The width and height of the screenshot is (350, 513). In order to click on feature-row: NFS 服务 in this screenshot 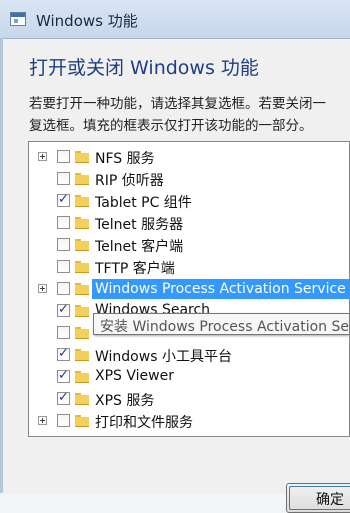, I will do `click(189, 157)`.